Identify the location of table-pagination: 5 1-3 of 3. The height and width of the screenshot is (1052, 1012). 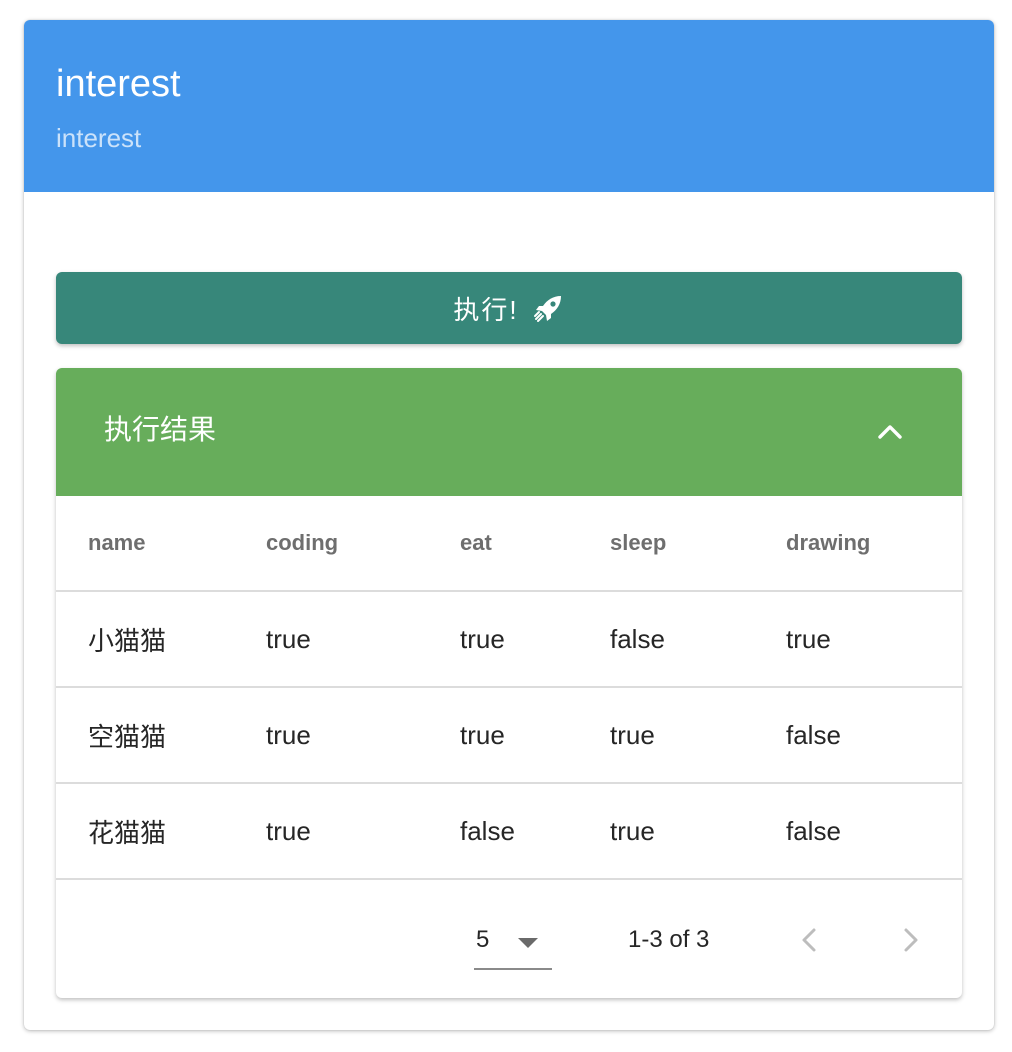
(509, 940).